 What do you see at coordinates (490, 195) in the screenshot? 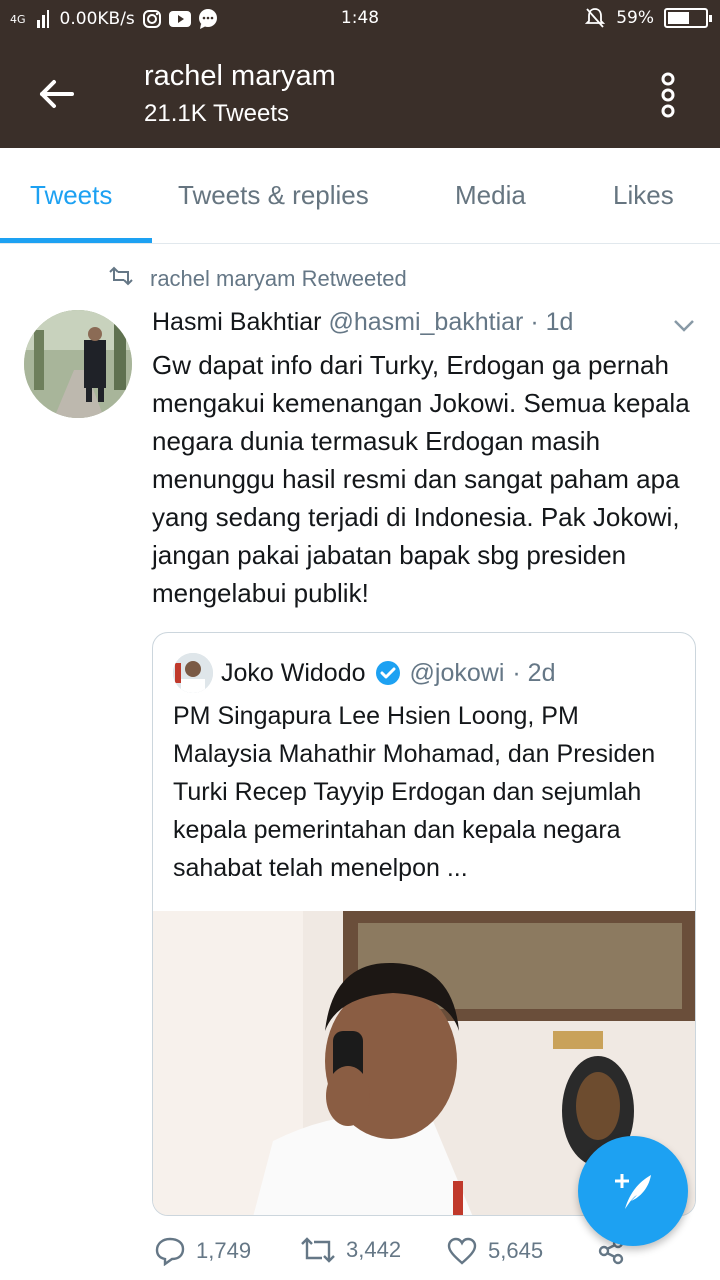
I see `tab-media: Media` at bounding box center [490, 195].